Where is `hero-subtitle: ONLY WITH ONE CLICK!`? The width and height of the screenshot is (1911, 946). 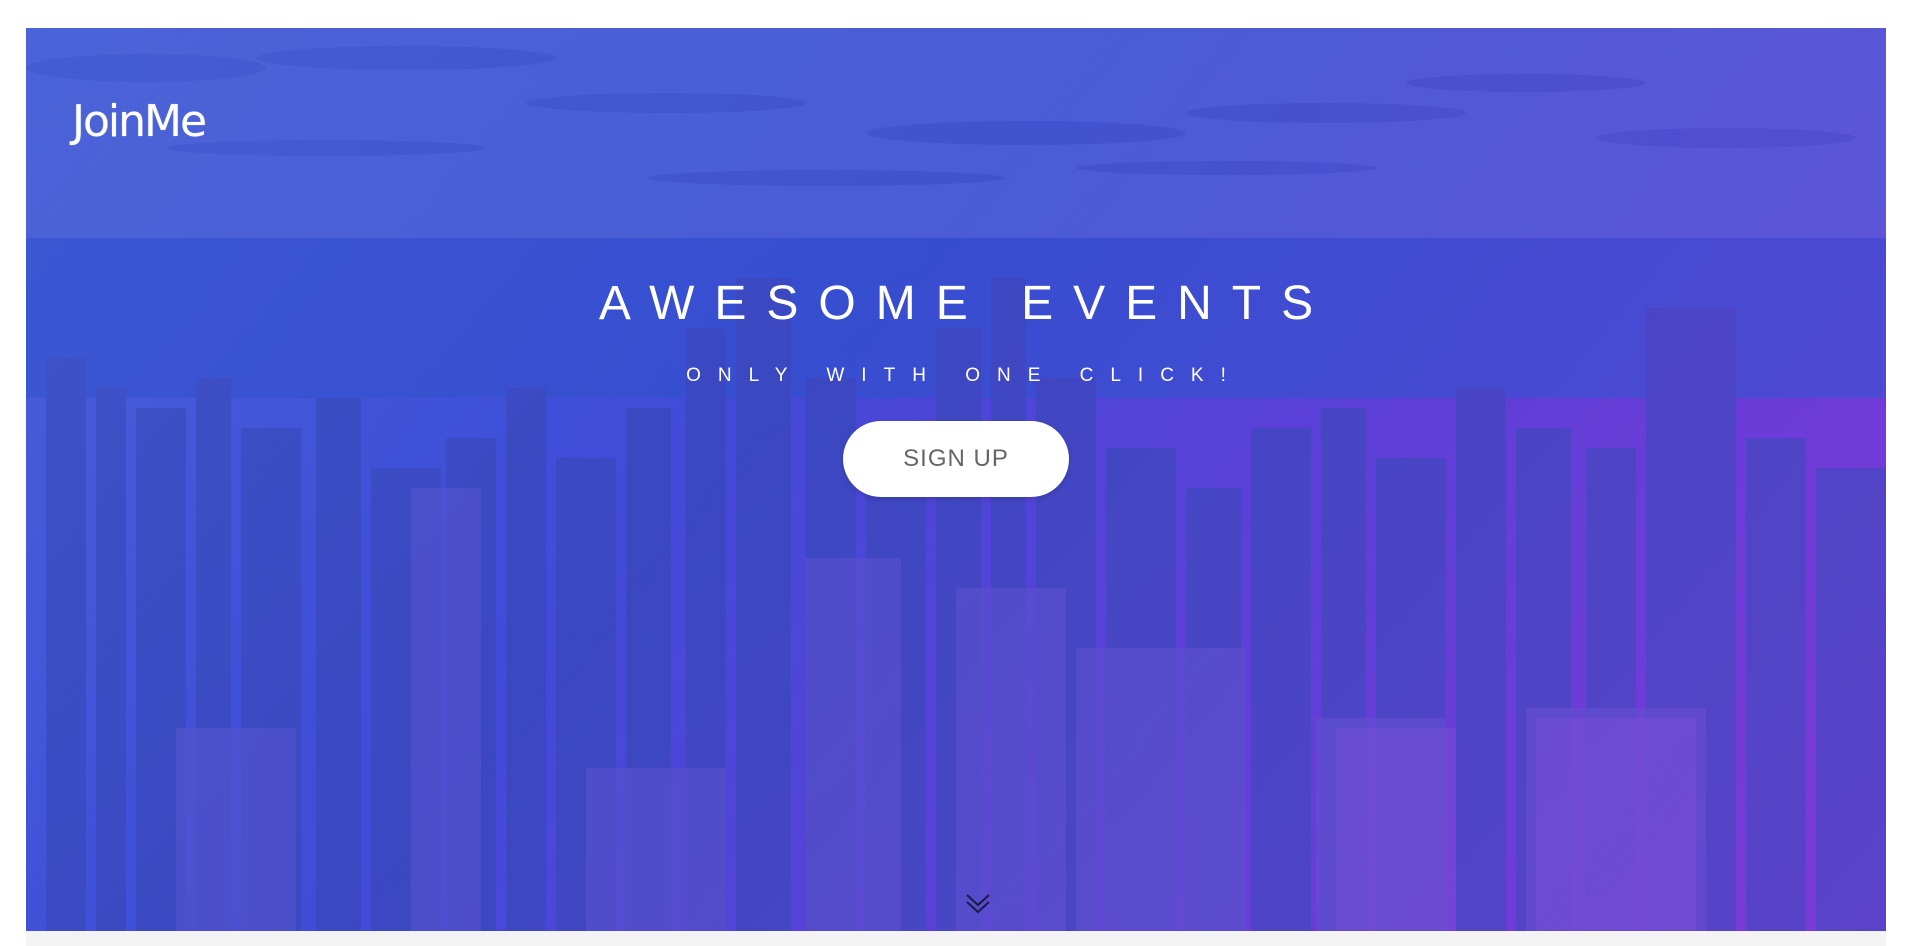
hero-subtitle: ONLY WITH ONE CLICK! is located at coordinates (964, 375).